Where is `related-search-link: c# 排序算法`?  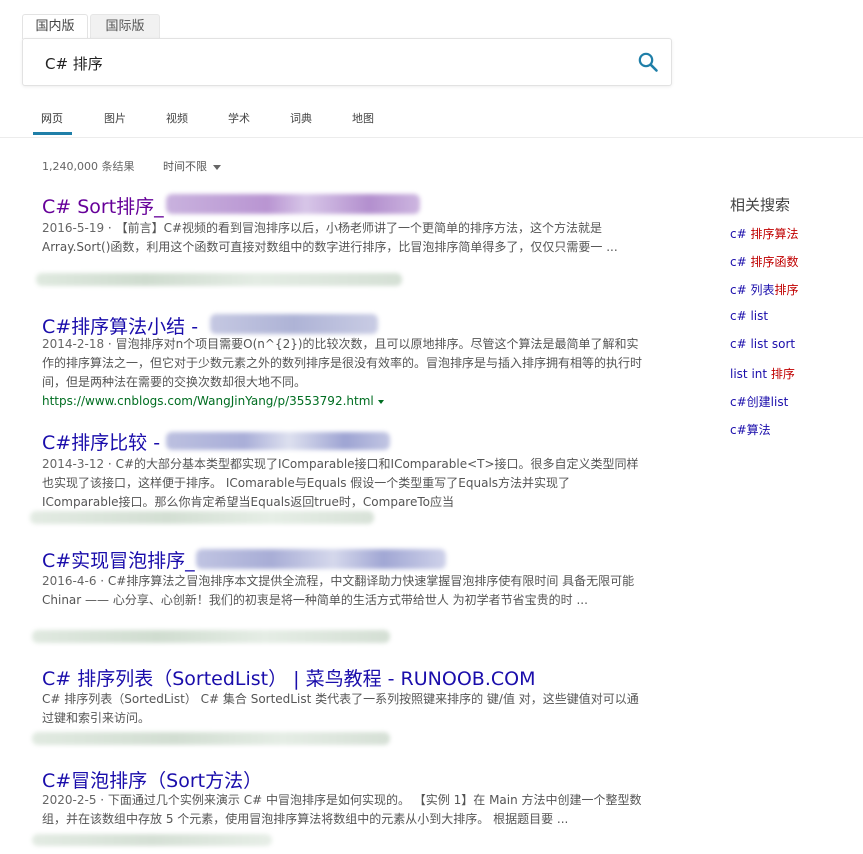
related-search-link: c# 排序算法 is located at coordinates (764, 233).